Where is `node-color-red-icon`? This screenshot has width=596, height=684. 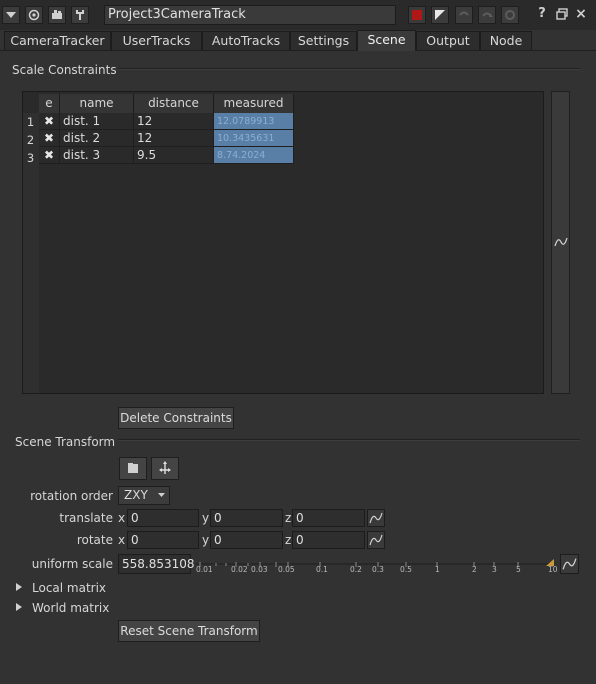 node-color-red-icon is located at coordinates (417, 15).